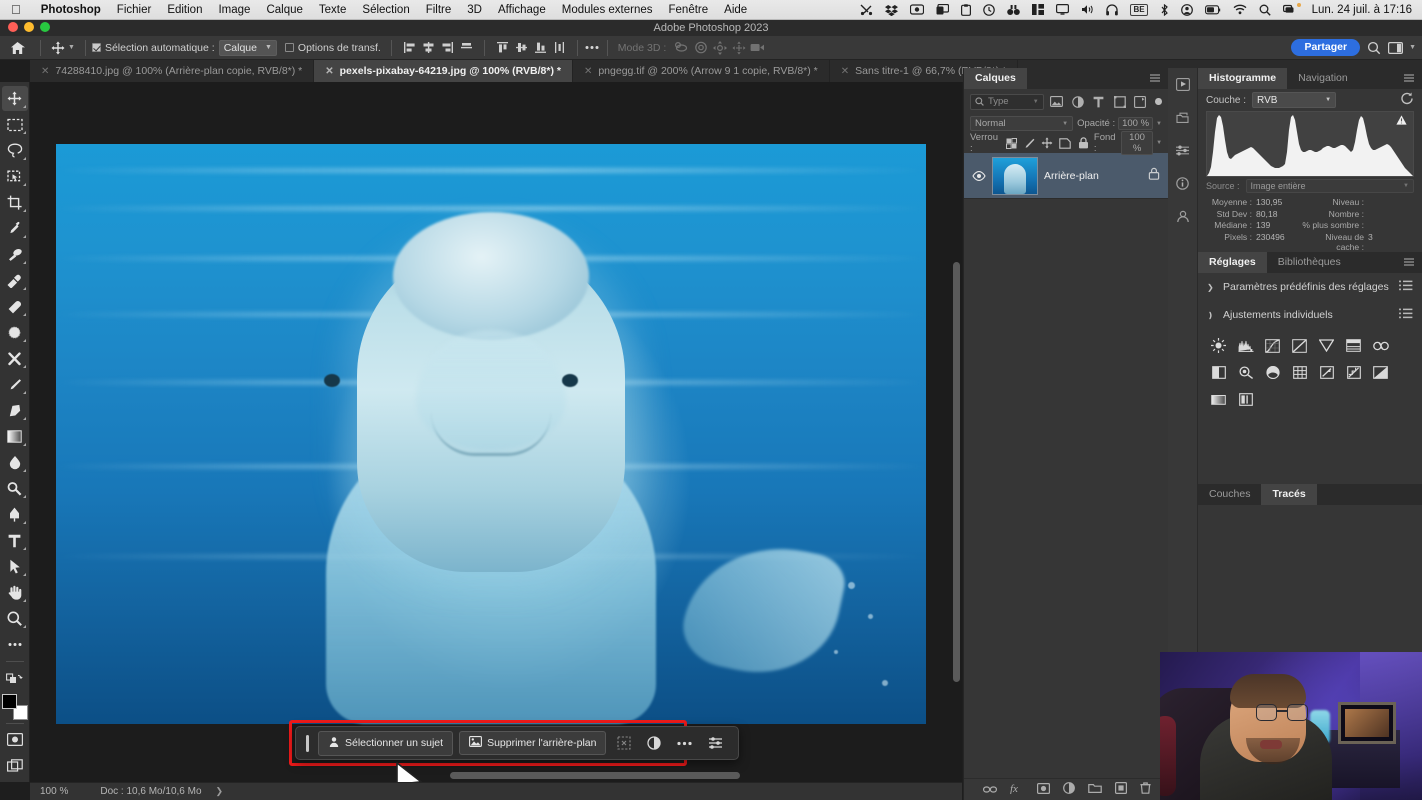  Describe the element at coordinates (9, 701) in the screenshot. I see `foreground-color-swatch` at that location.